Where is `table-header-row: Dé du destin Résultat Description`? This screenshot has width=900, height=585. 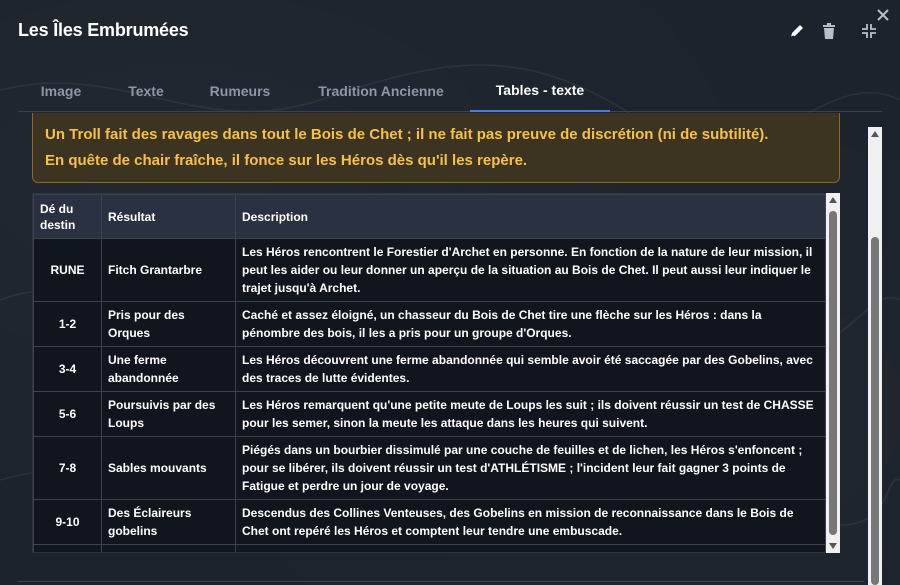 table-header-row: Dé du destin Résultat Description is located at coordinates (429, 216).